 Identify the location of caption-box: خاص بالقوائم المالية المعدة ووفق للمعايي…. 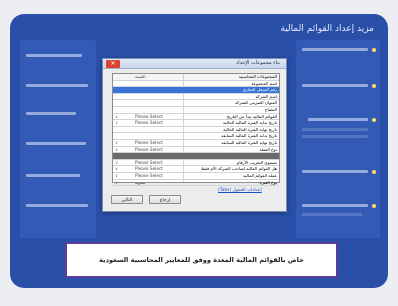
(201, 260).